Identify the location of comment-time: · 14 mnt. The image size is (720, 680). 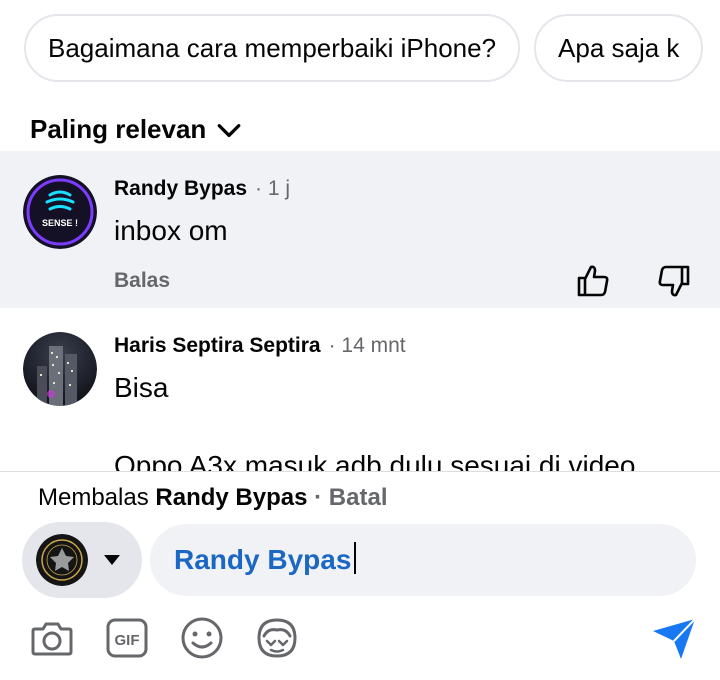
(367, 345).